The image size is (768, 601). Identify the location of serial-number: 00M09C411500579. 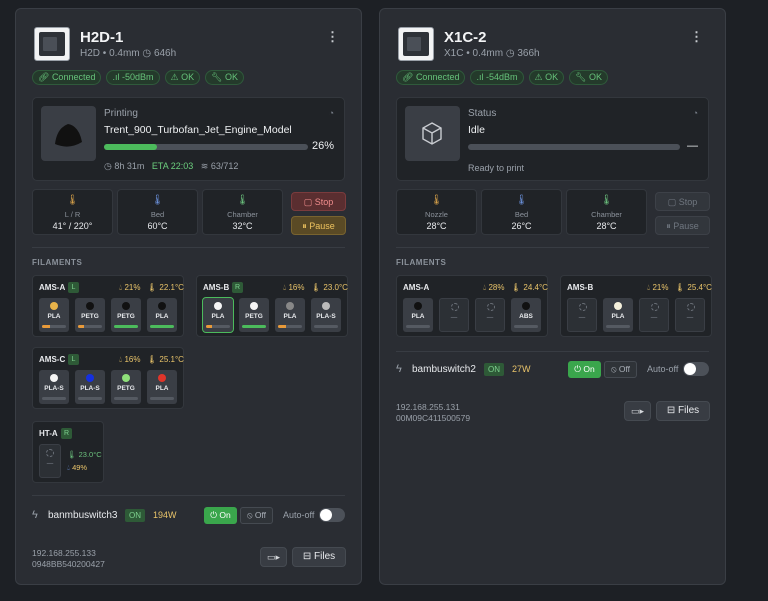
(433, 418).